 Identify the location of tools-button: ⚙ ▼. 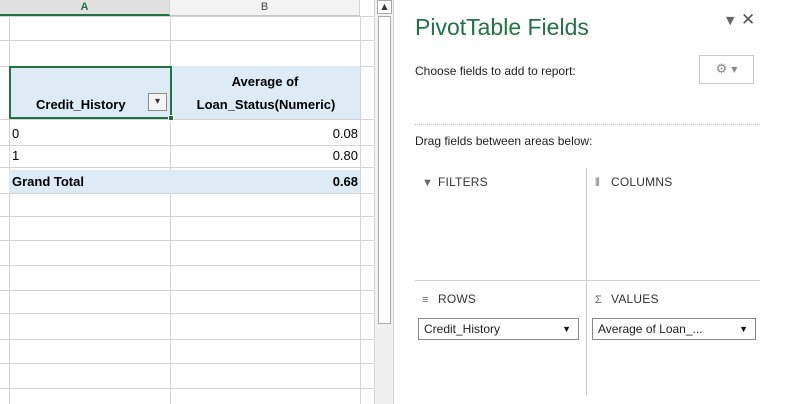
(726, 69).